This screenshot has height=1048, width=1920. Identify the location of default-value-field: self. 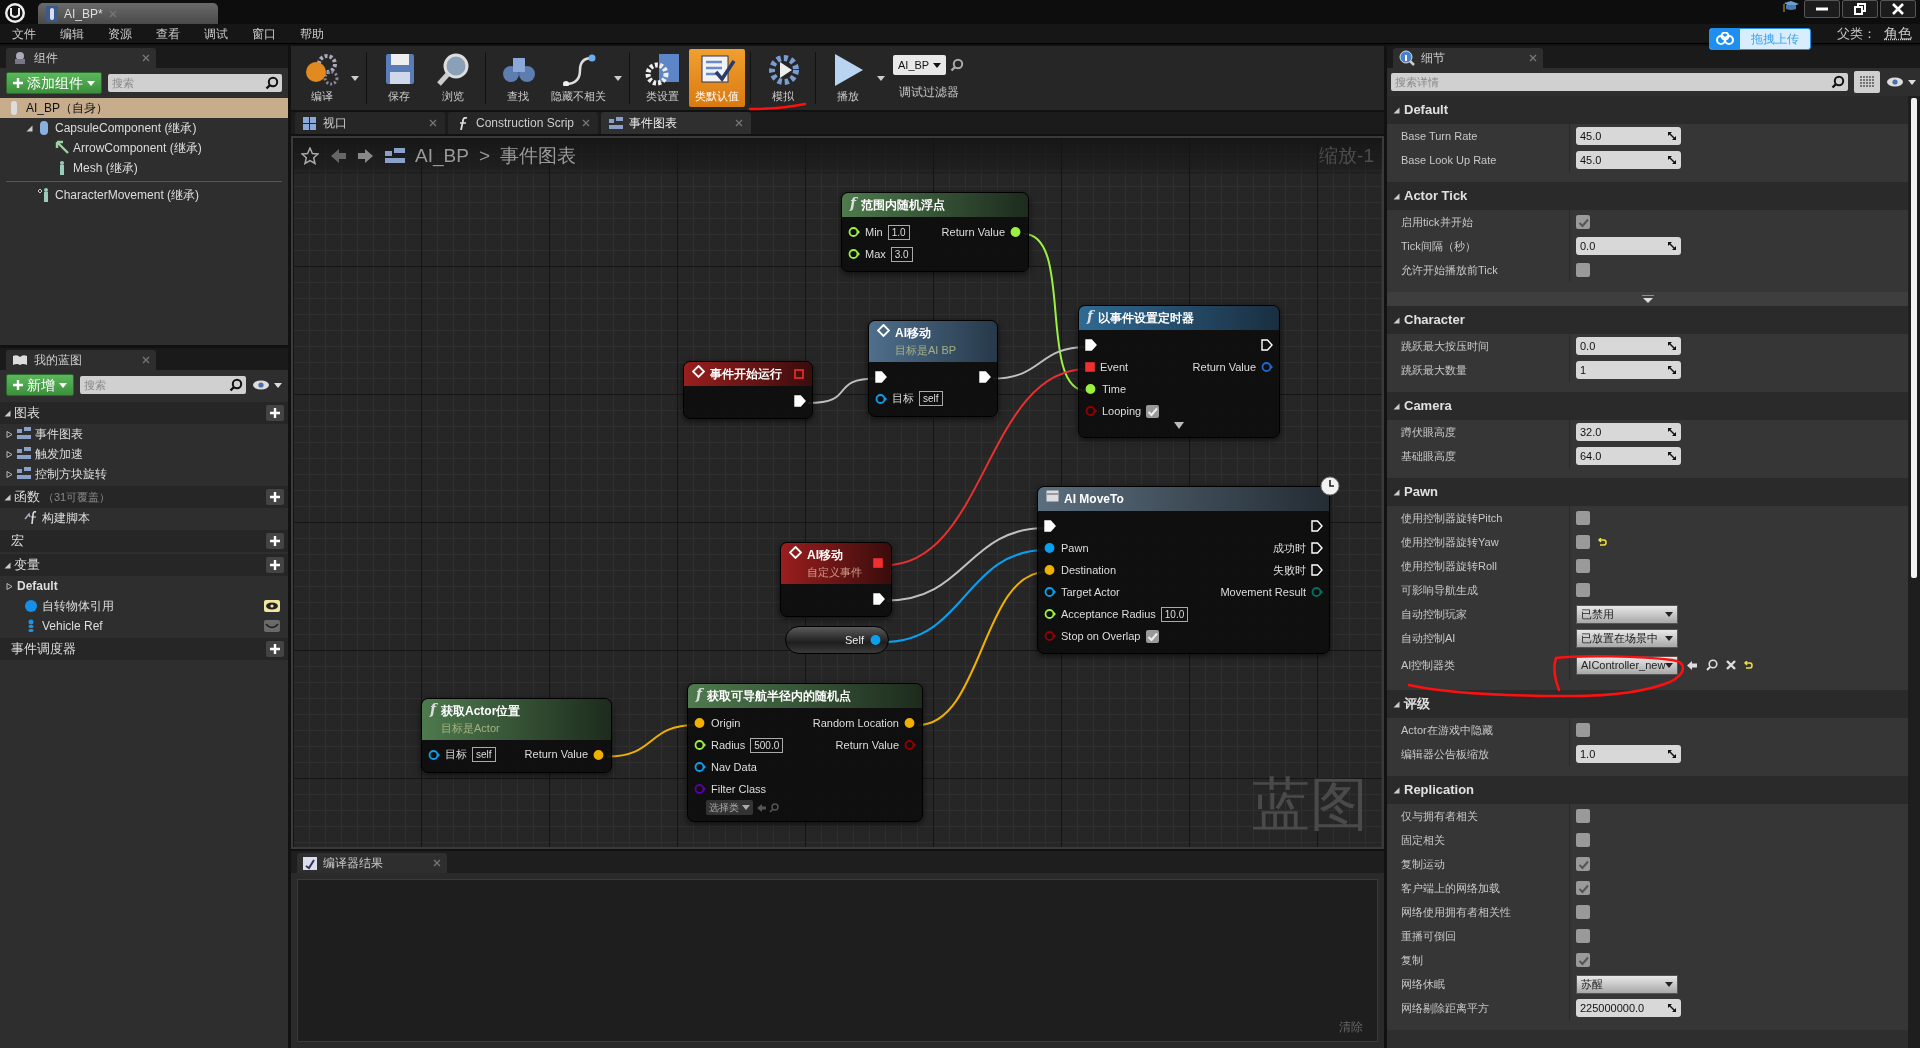
(484, 754).